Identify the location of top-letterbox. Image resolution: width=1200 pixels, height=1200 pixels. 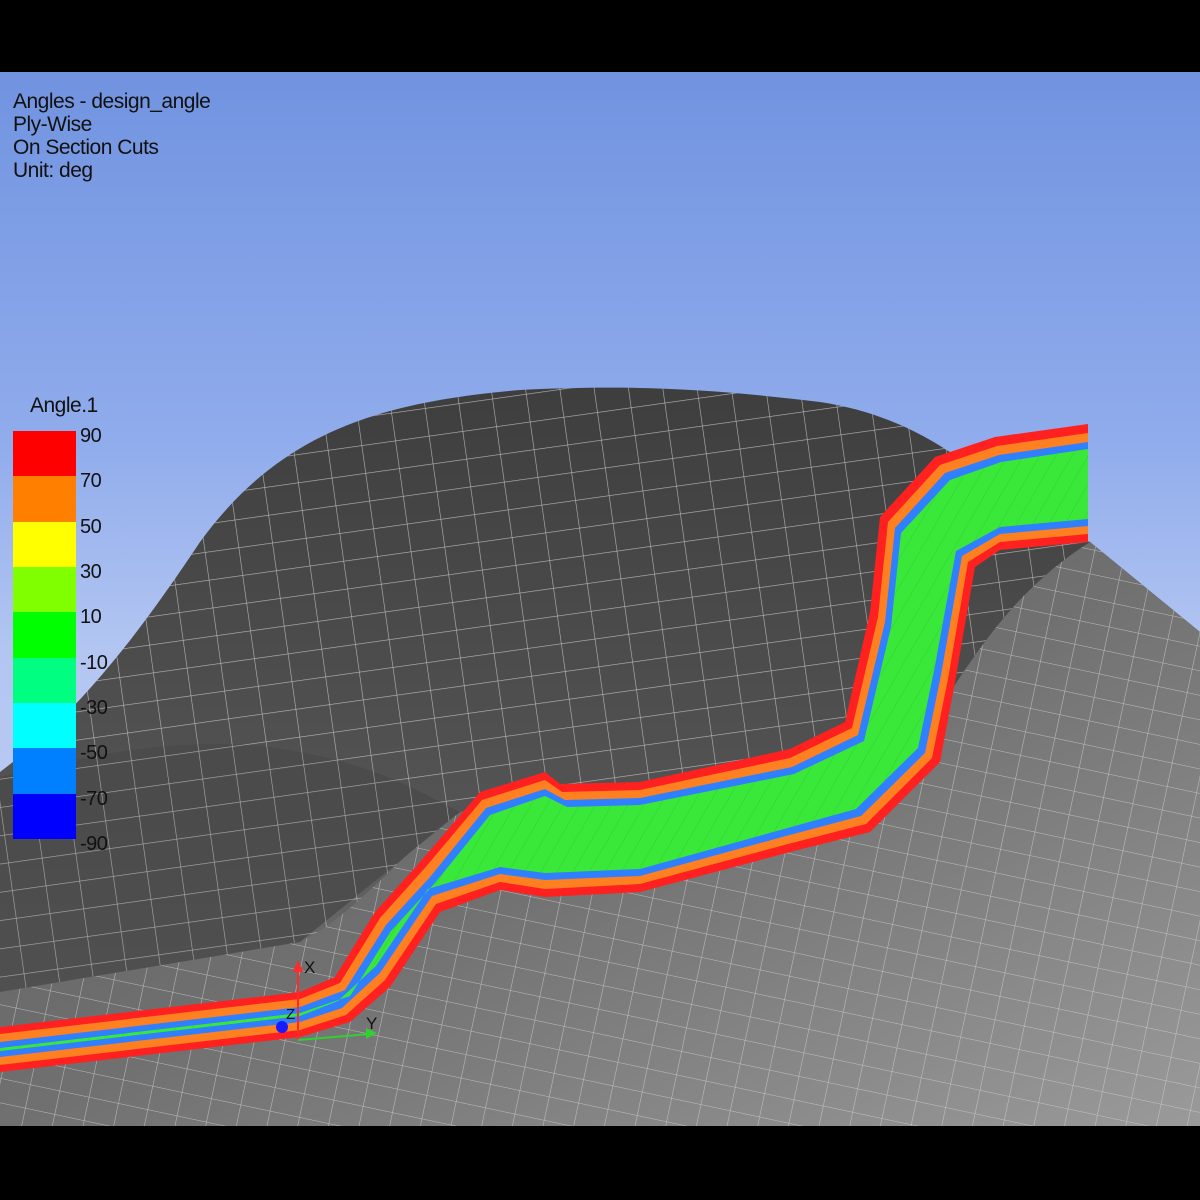
(600, 36).